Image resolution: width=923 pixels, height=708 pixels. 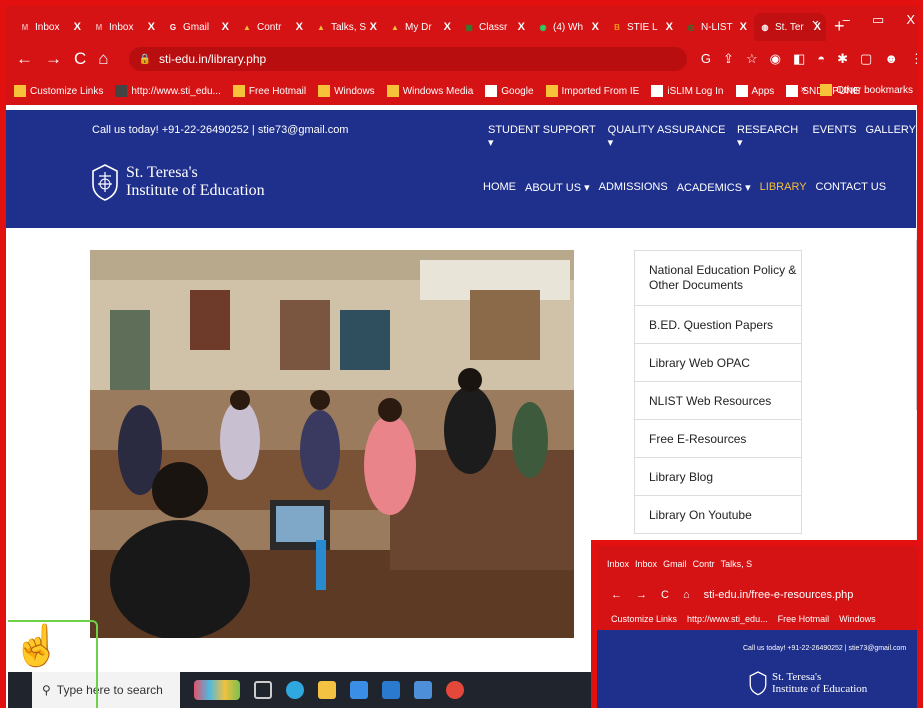 I want to click on main-nav-item: HOME, so click(x=499, y=187).